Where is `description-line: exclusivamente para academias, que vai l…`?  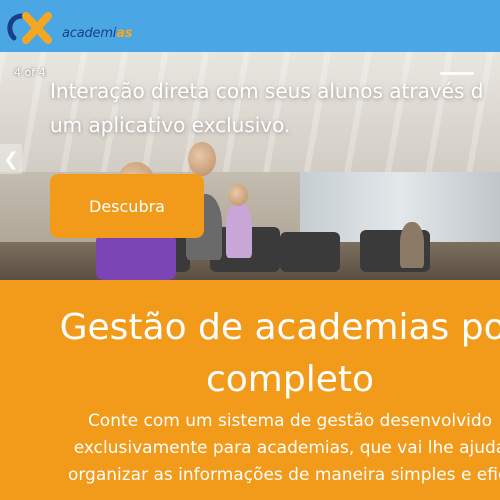
description-line: exclusivamente para academias, que vai l… is located at coordinates (286, 448).